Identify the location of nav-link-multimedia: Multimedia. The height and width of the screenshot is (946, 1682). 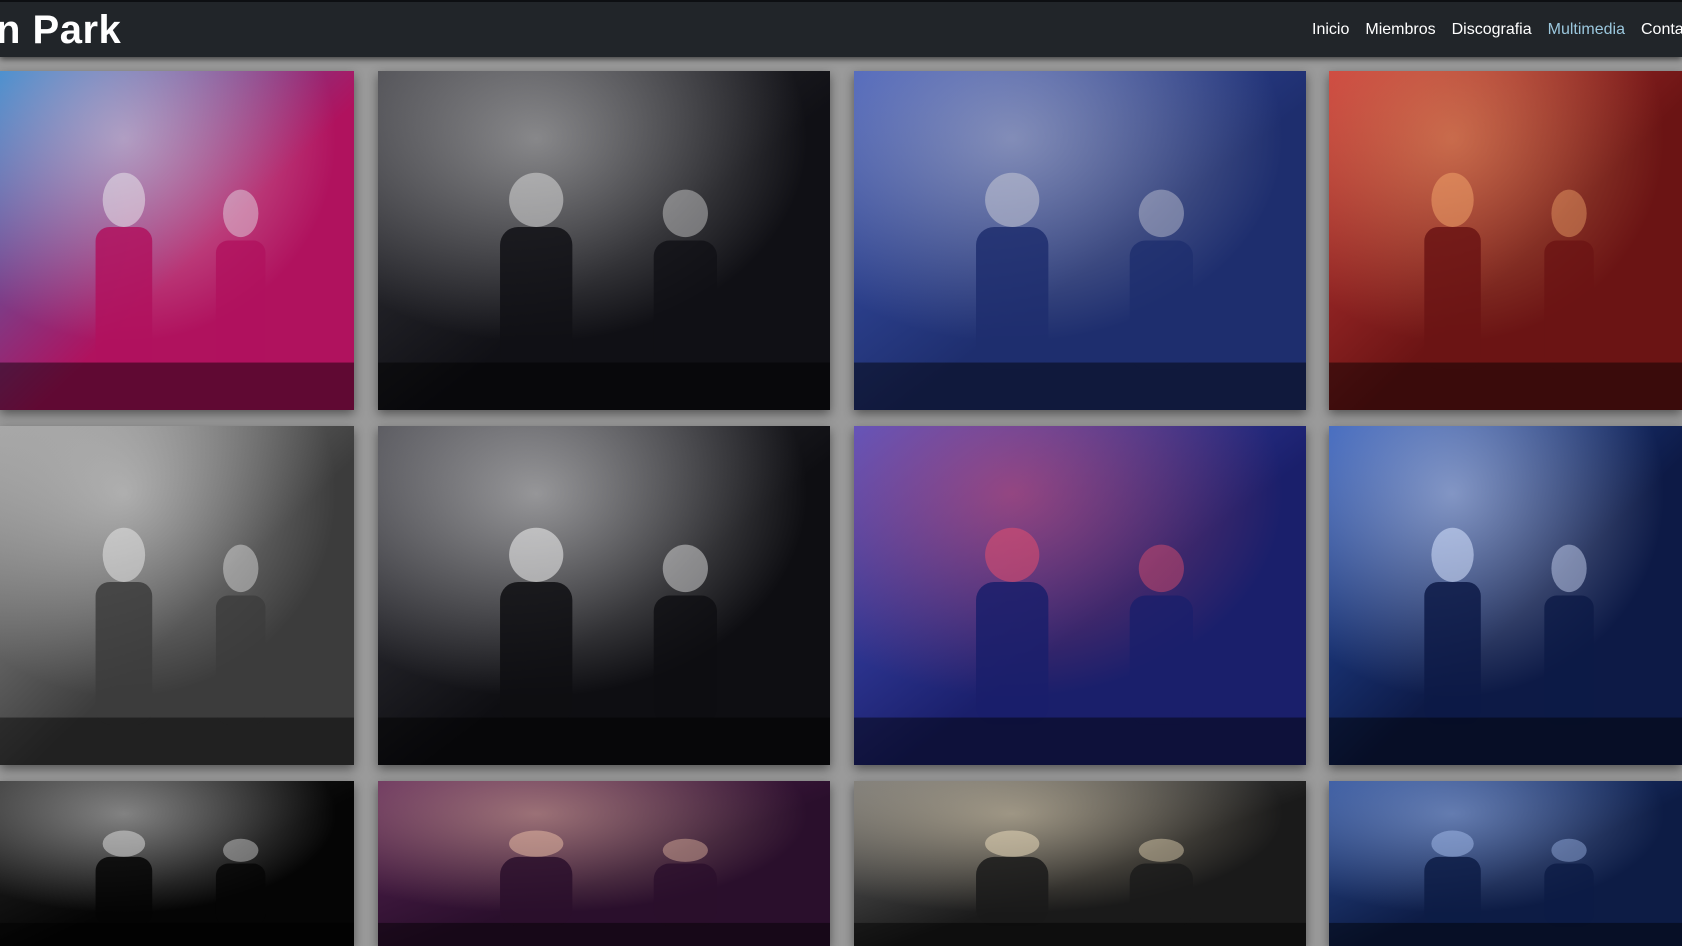
(1586, 30).